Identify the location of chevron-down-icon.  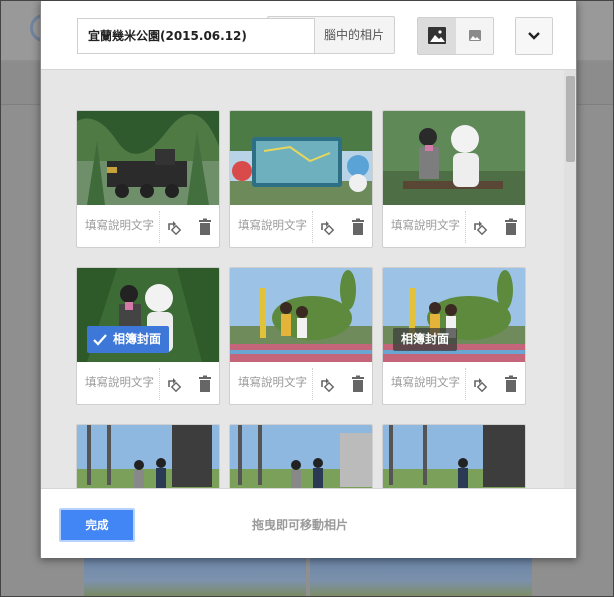
(534, 36).